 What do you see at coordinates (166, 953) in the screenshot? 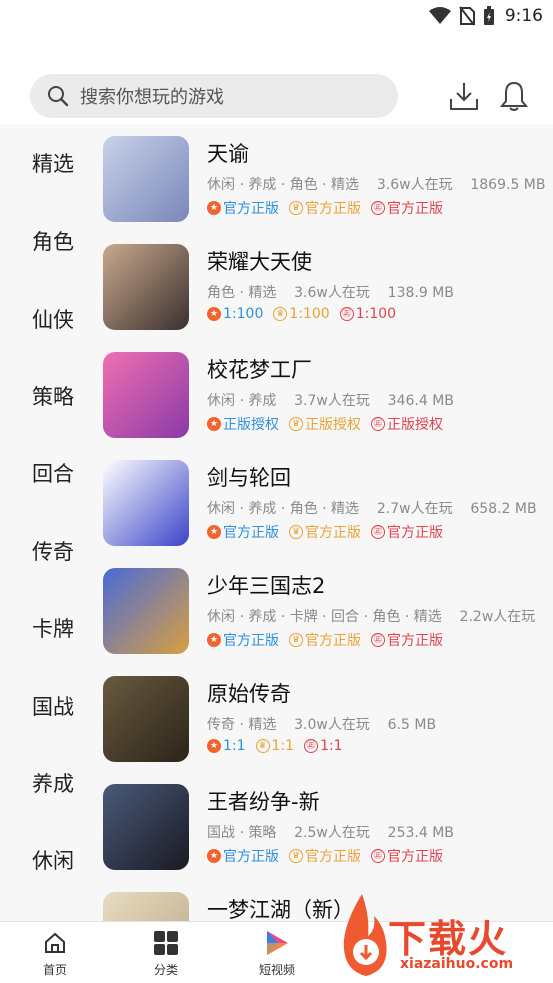
I see `nav-categories: 分类` at bounding box center [166, 953].